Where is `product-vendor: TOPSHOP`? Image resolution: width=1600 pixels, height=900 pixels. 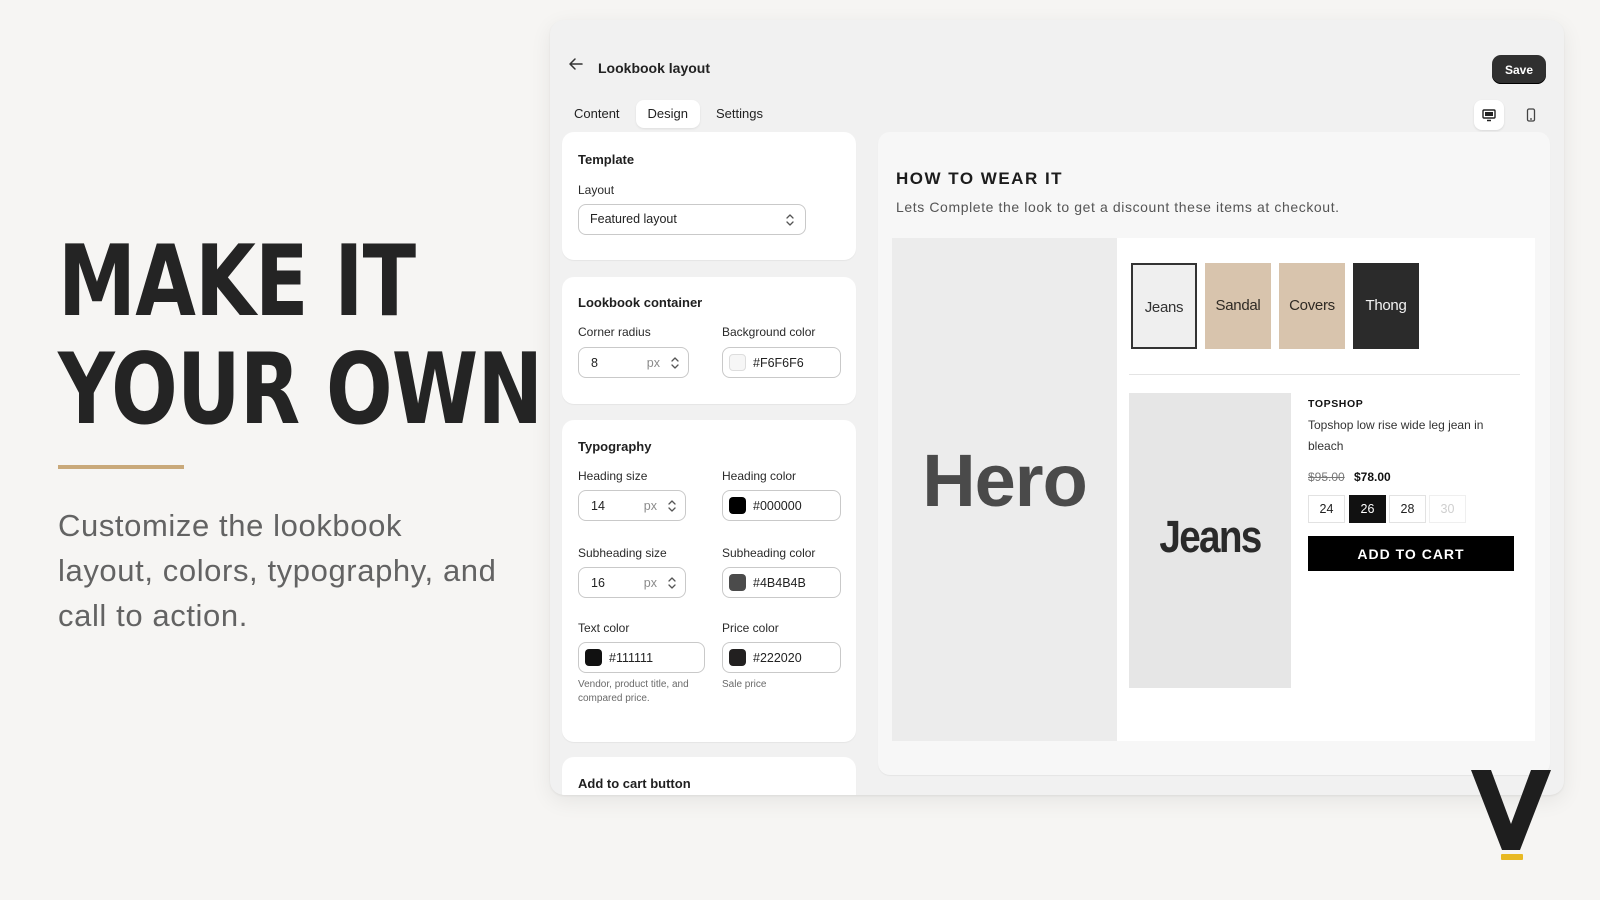 product-vendor: TOPSHOP is located at coordinates (1336, 404).